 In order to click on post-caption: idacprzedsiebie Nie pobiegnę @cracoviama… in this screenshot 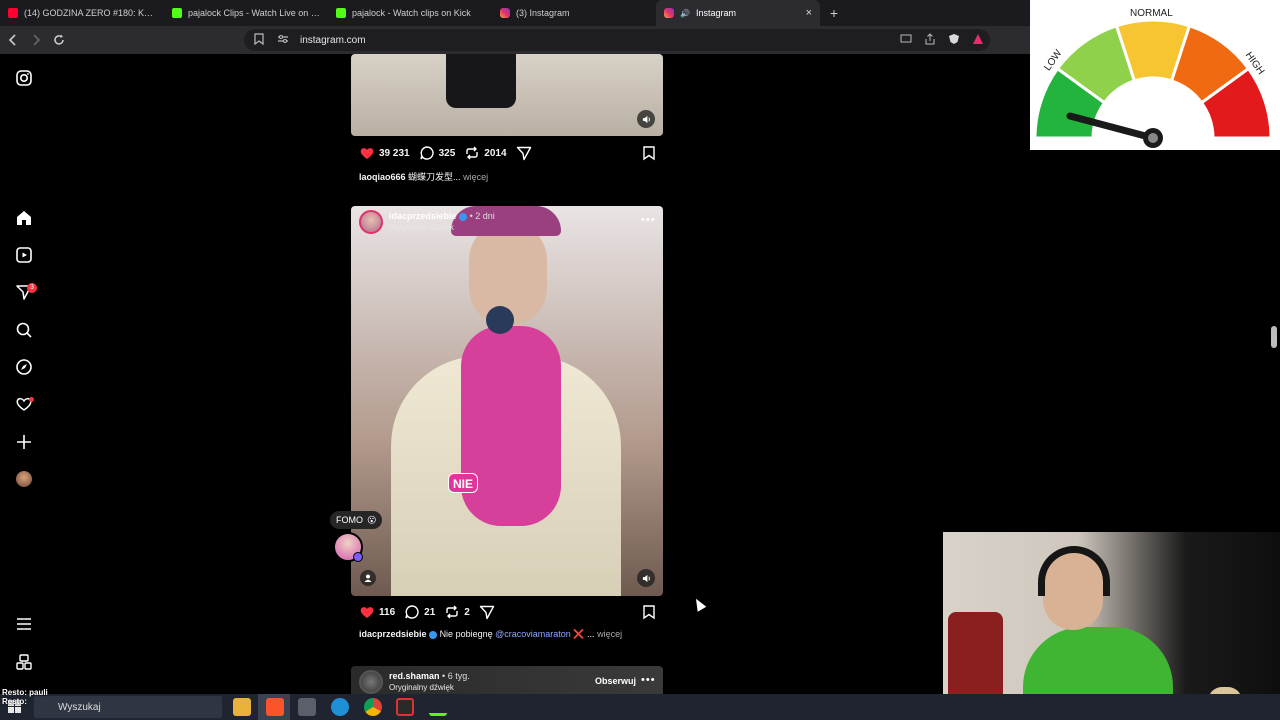, I will do `click(490, 634)`.